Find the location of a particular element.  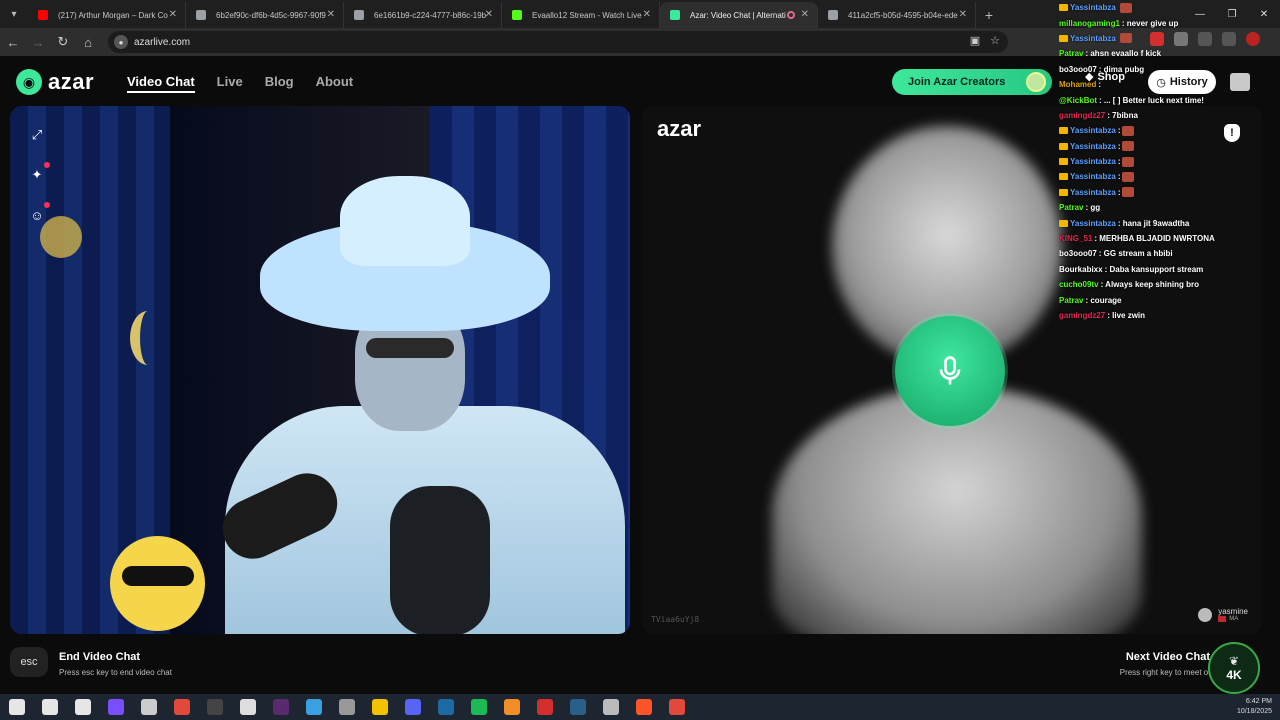

taskbar-obs-icon is located at coordinates (214, 707).